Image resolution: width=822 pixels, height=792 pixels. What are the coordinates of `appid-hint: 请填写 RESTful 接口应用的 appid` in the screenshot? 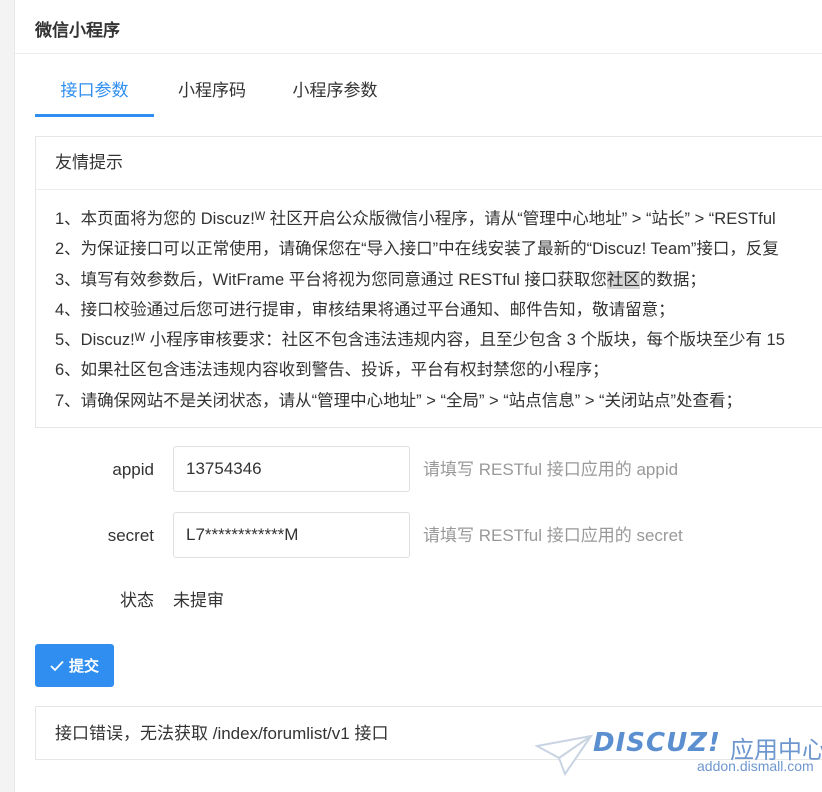 It's located at (551, 469).